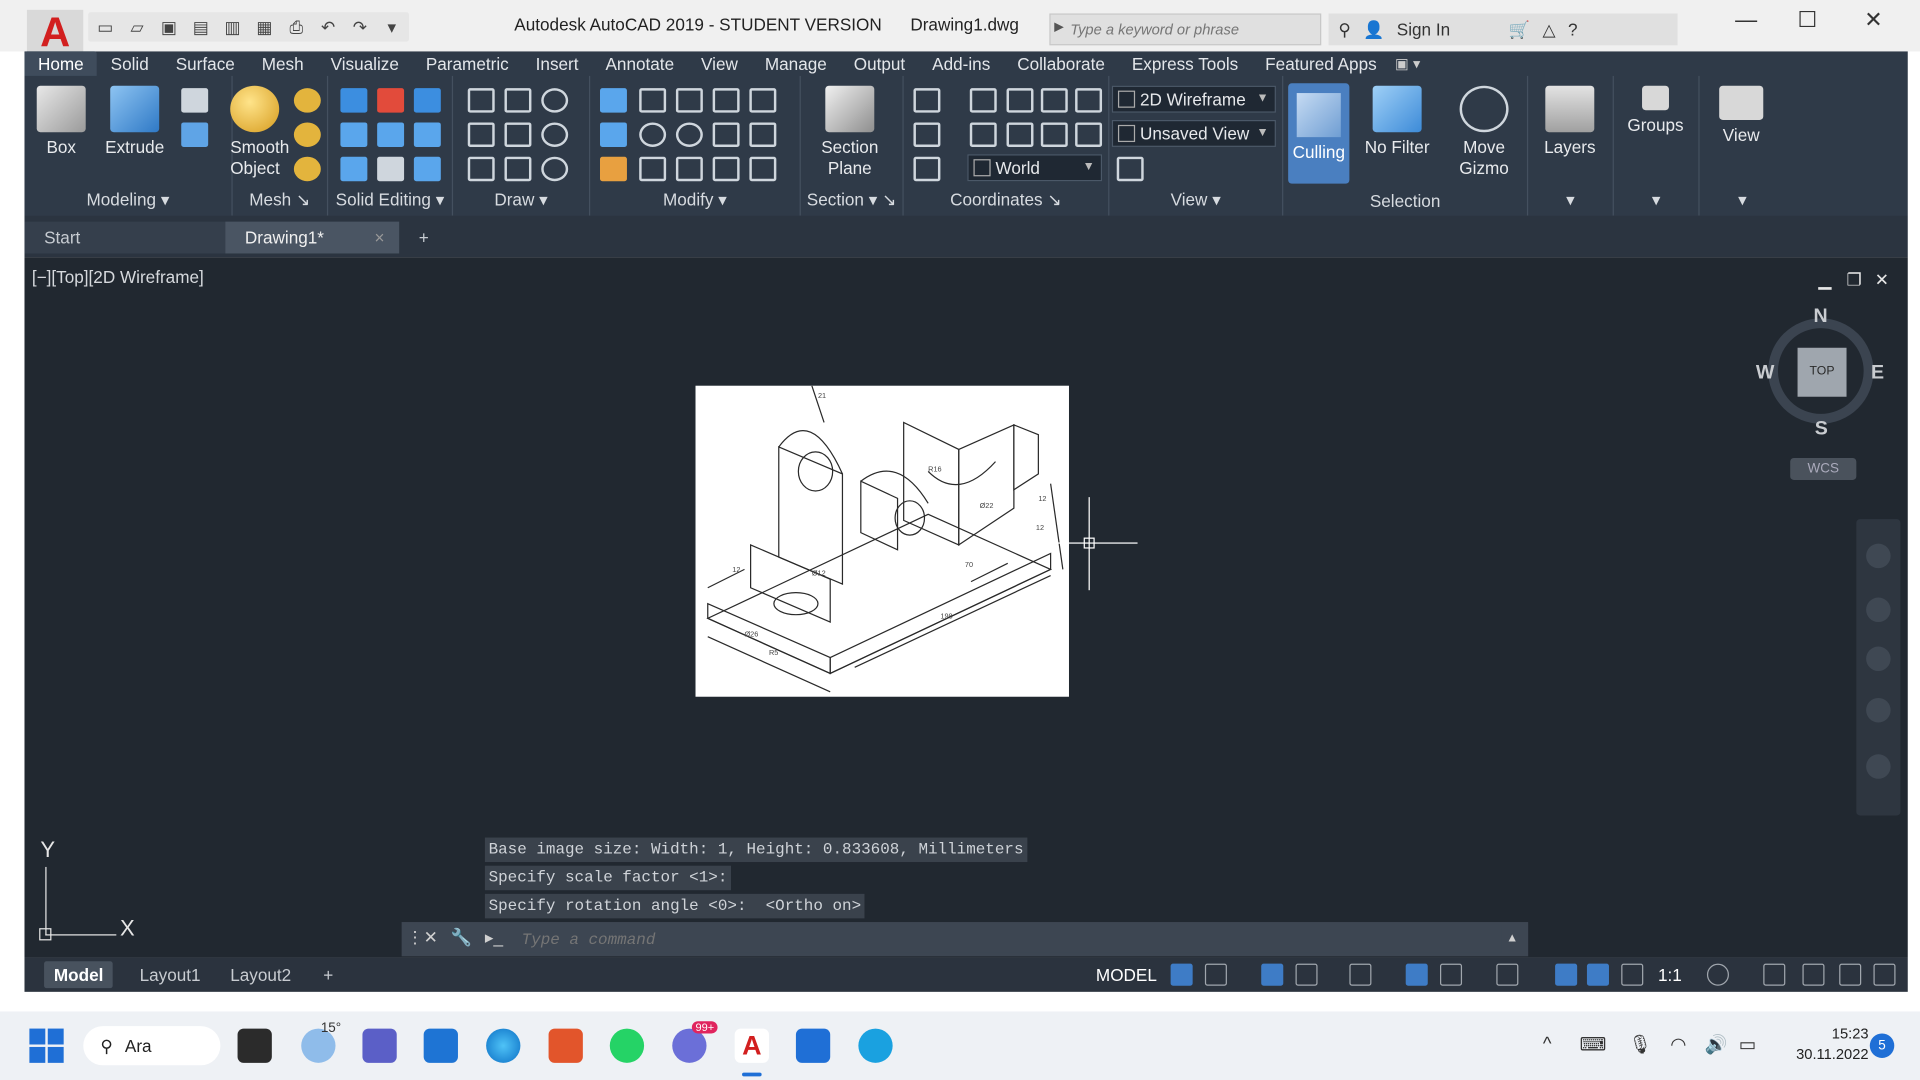 This screenshot has height=1080, width=1920. I want to click on layers-button: Layers, so click(1569, 121).